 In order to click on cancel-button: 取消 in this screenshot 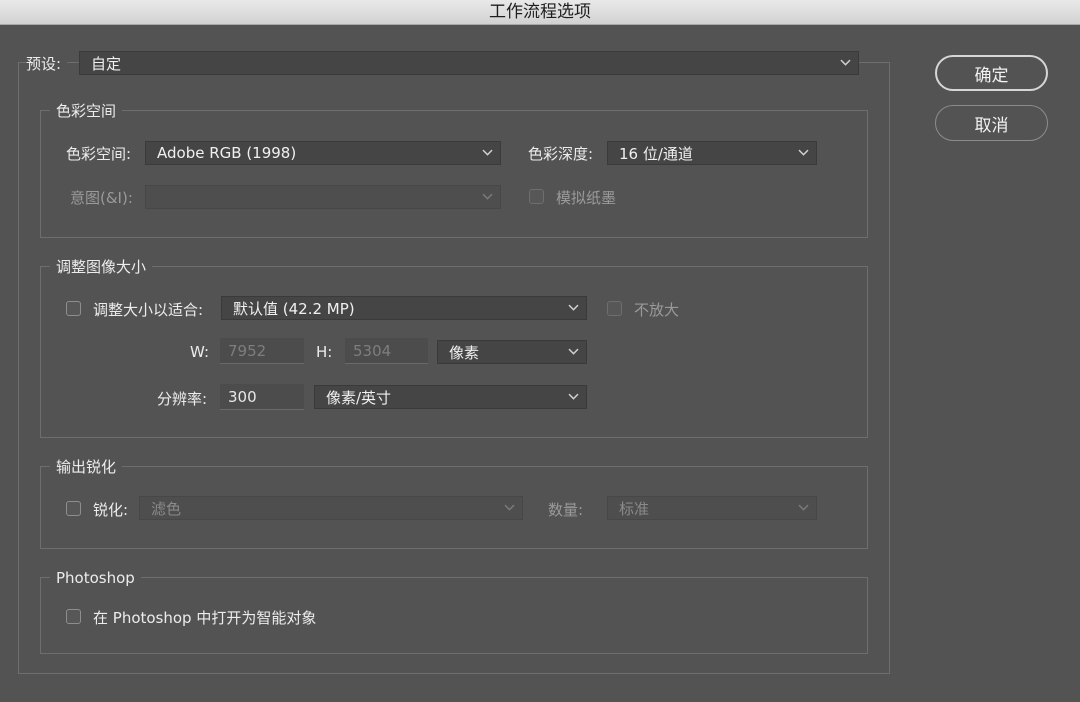, I will do `click(991, 123)`.